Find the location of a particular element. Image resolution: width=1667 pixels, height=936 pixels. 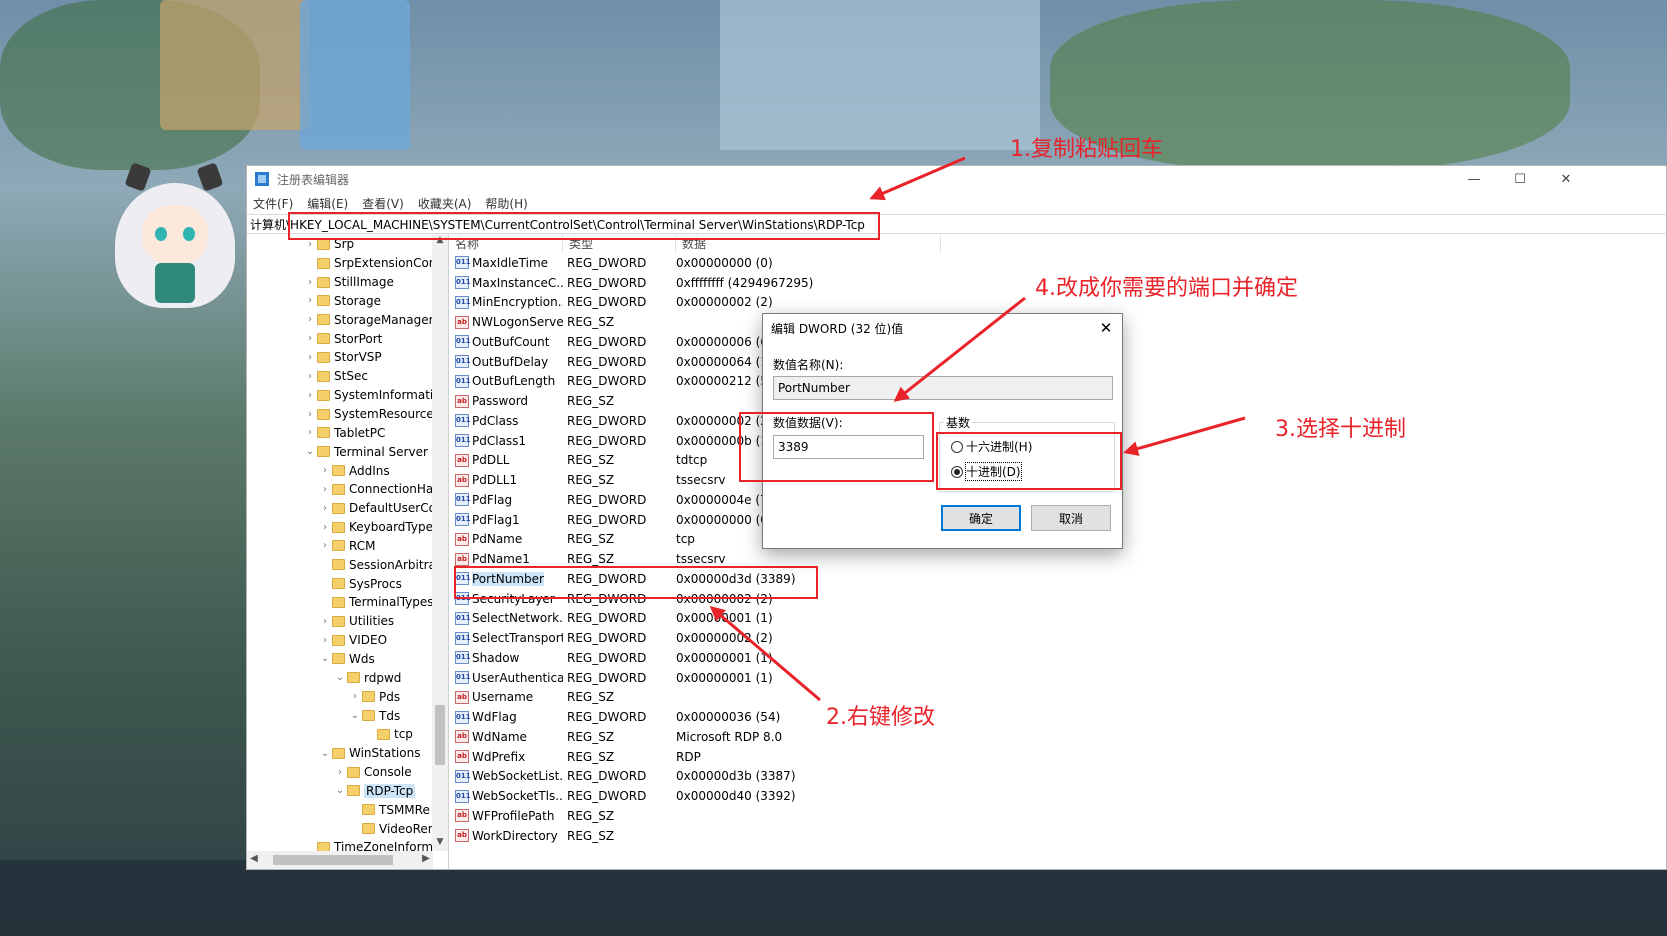

scroll-thumb-horizontal is located at coordinates (333, 860).